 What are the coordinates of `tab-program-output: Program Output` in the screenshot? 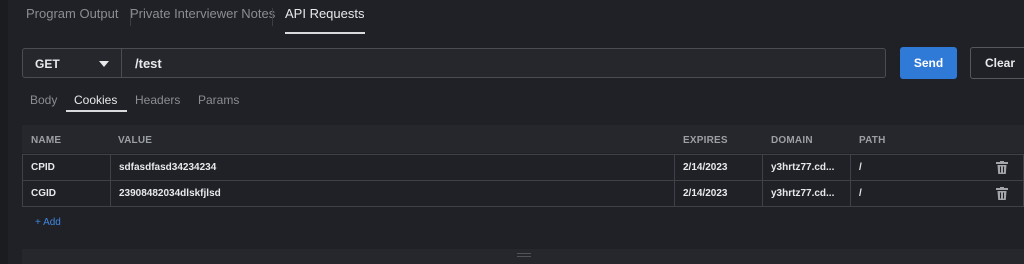 It's located at (72, 17).